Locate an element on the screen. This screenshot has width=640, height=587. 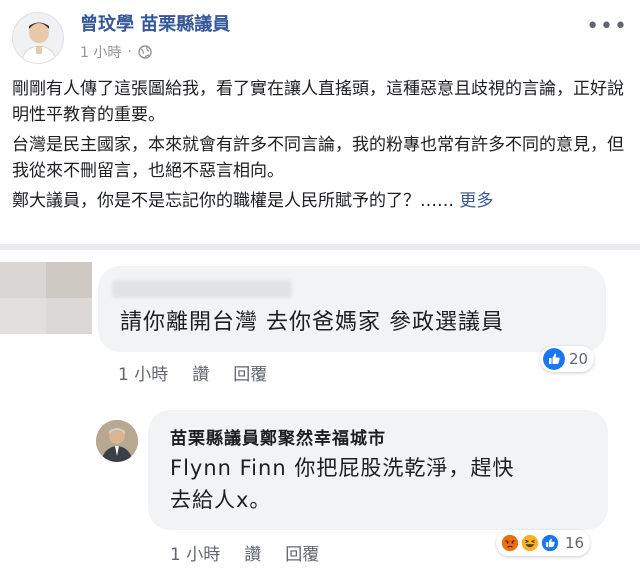
comment-actions: 1 小時 讚 回覆 is located at coordinates (192, 372).